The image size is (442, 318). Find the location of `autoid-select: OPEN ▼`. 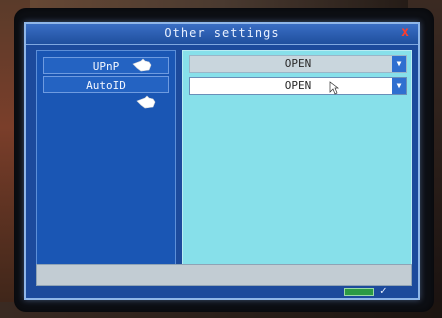

autoid-select: OPEN ▼ is located at coordinates (298, 86).